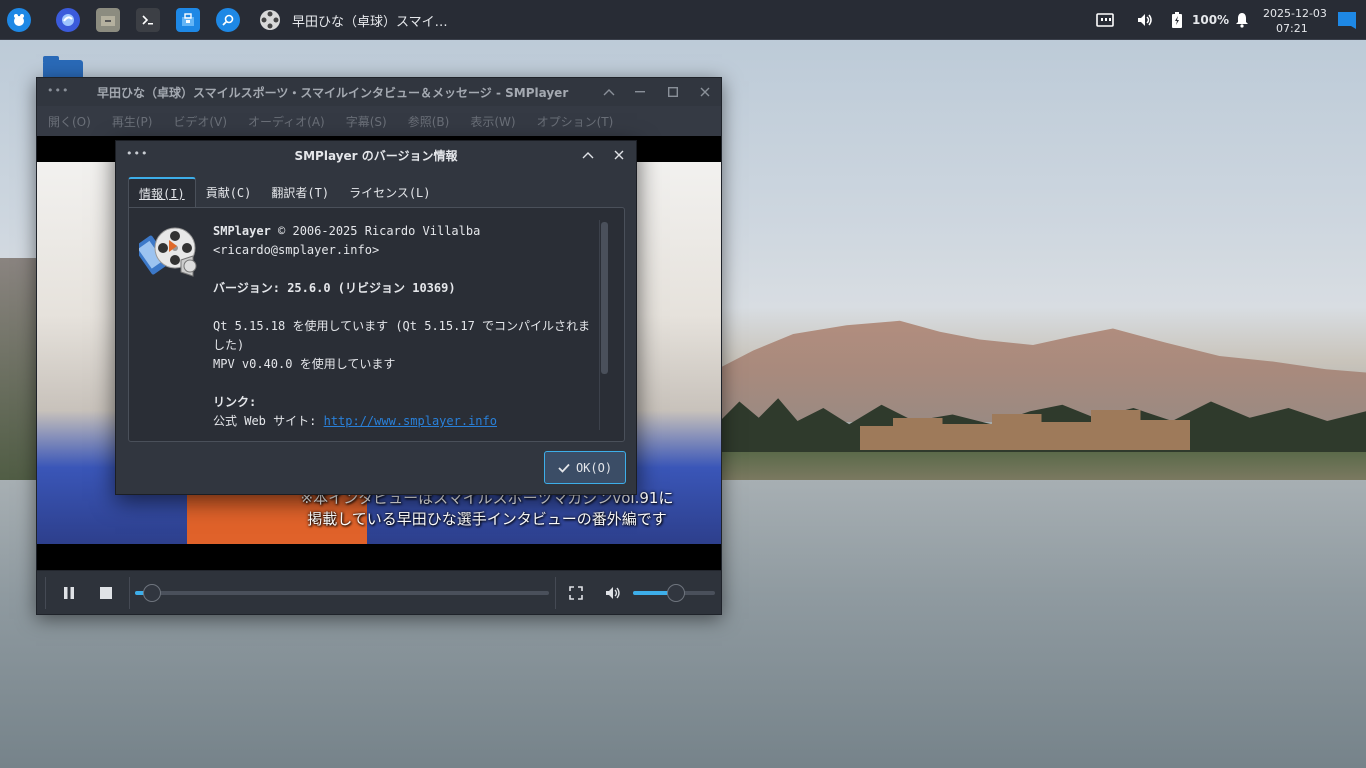 The image size is (1366, 768). I want to click on menu-audio: オーディオ(A), so click(286, 121).